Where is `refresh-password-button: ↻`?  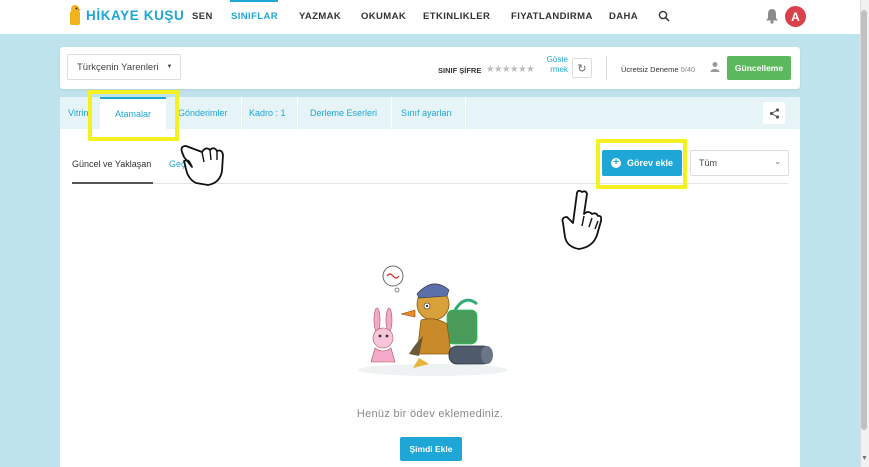 refresh-password-button: ↻ is located at coordinates (582, 68).